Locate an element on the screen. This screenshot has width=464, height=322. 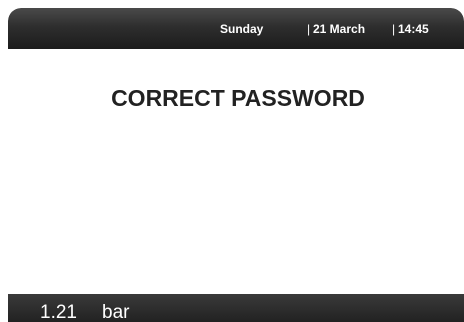
pressure-unit: bar is located at coordinates (116, 312).